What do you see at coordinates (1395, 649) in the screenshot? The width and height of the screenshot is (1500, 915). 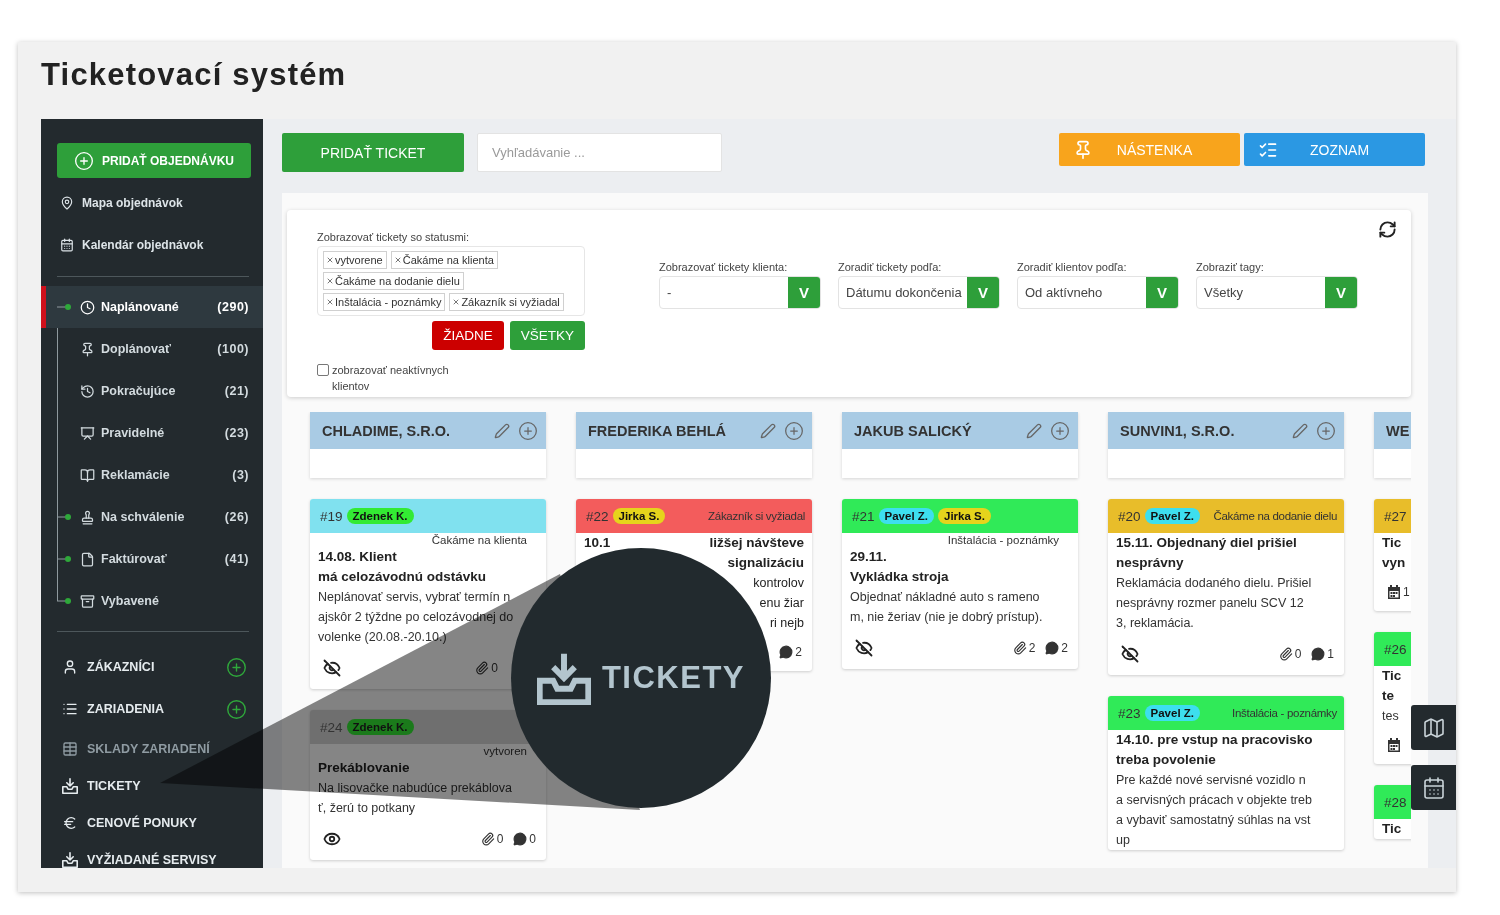 I see `ticket-number: #26` at bounding box center [1395, 649].